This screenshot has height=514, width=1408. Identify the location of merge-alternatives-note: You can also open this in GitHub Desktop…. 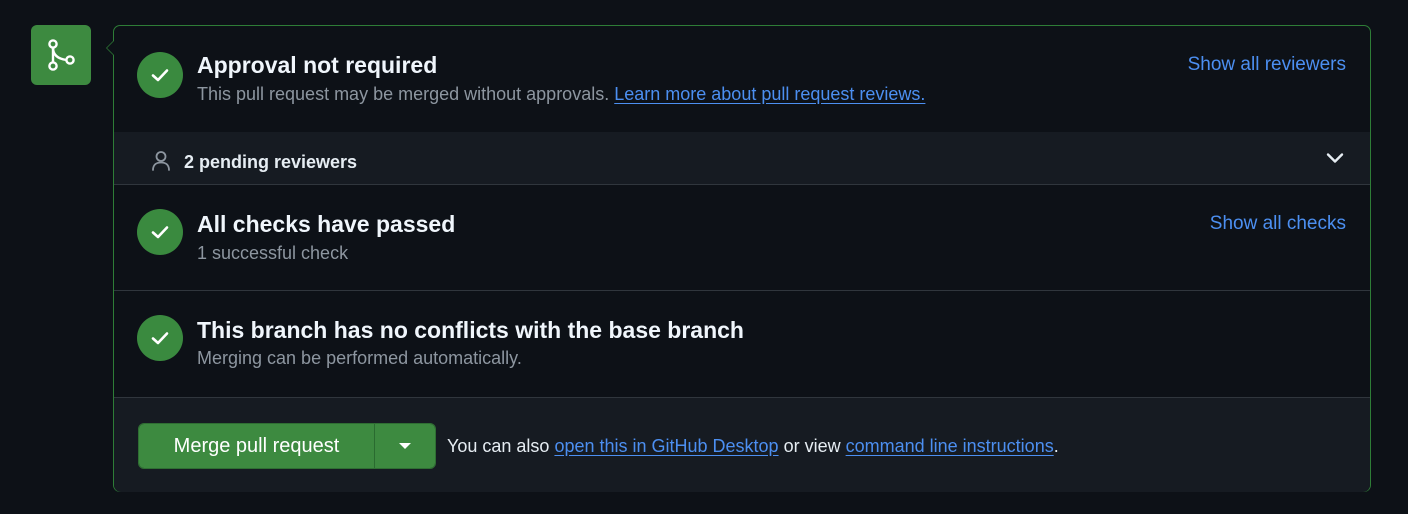
(753, 446).